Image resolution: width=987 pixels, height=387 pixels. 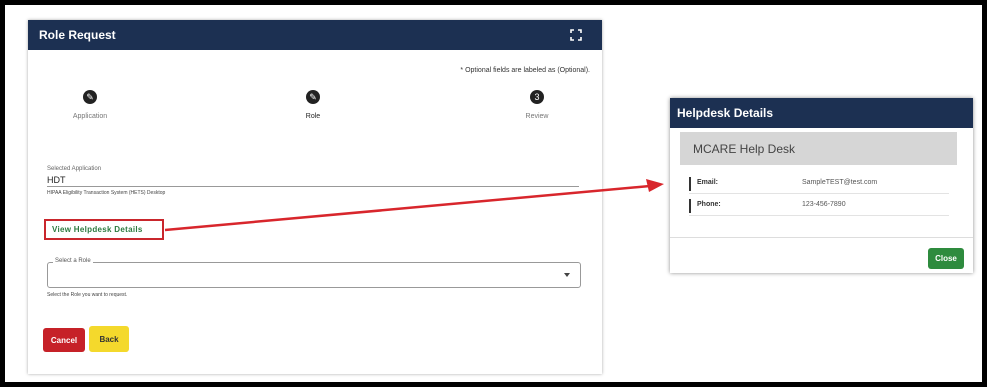 I want to click on panel-header: Role Request, so click(x=315, y=35).